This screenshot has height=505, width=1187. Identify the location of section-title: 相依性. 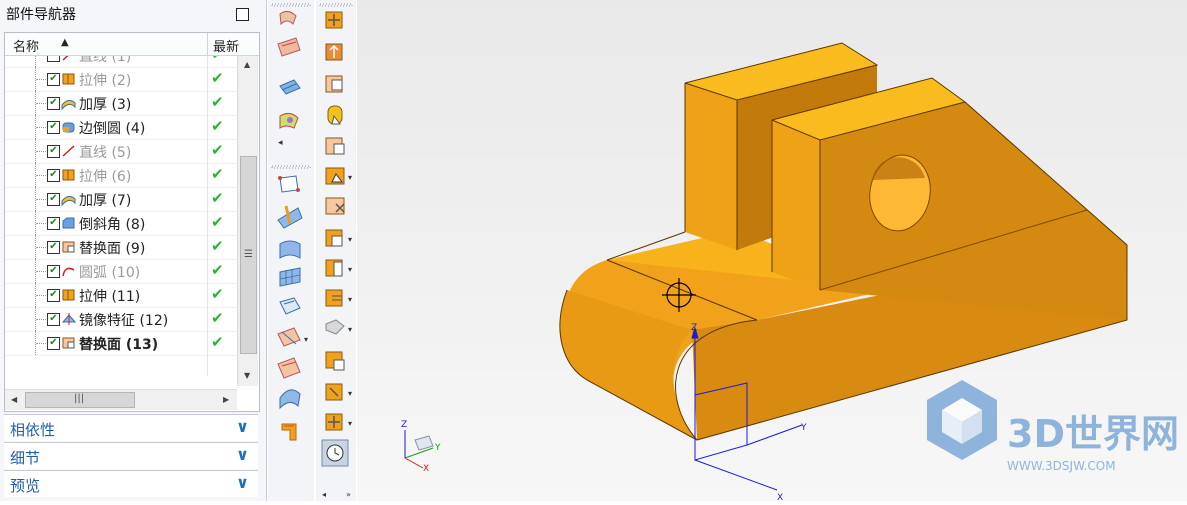
(33, 430).